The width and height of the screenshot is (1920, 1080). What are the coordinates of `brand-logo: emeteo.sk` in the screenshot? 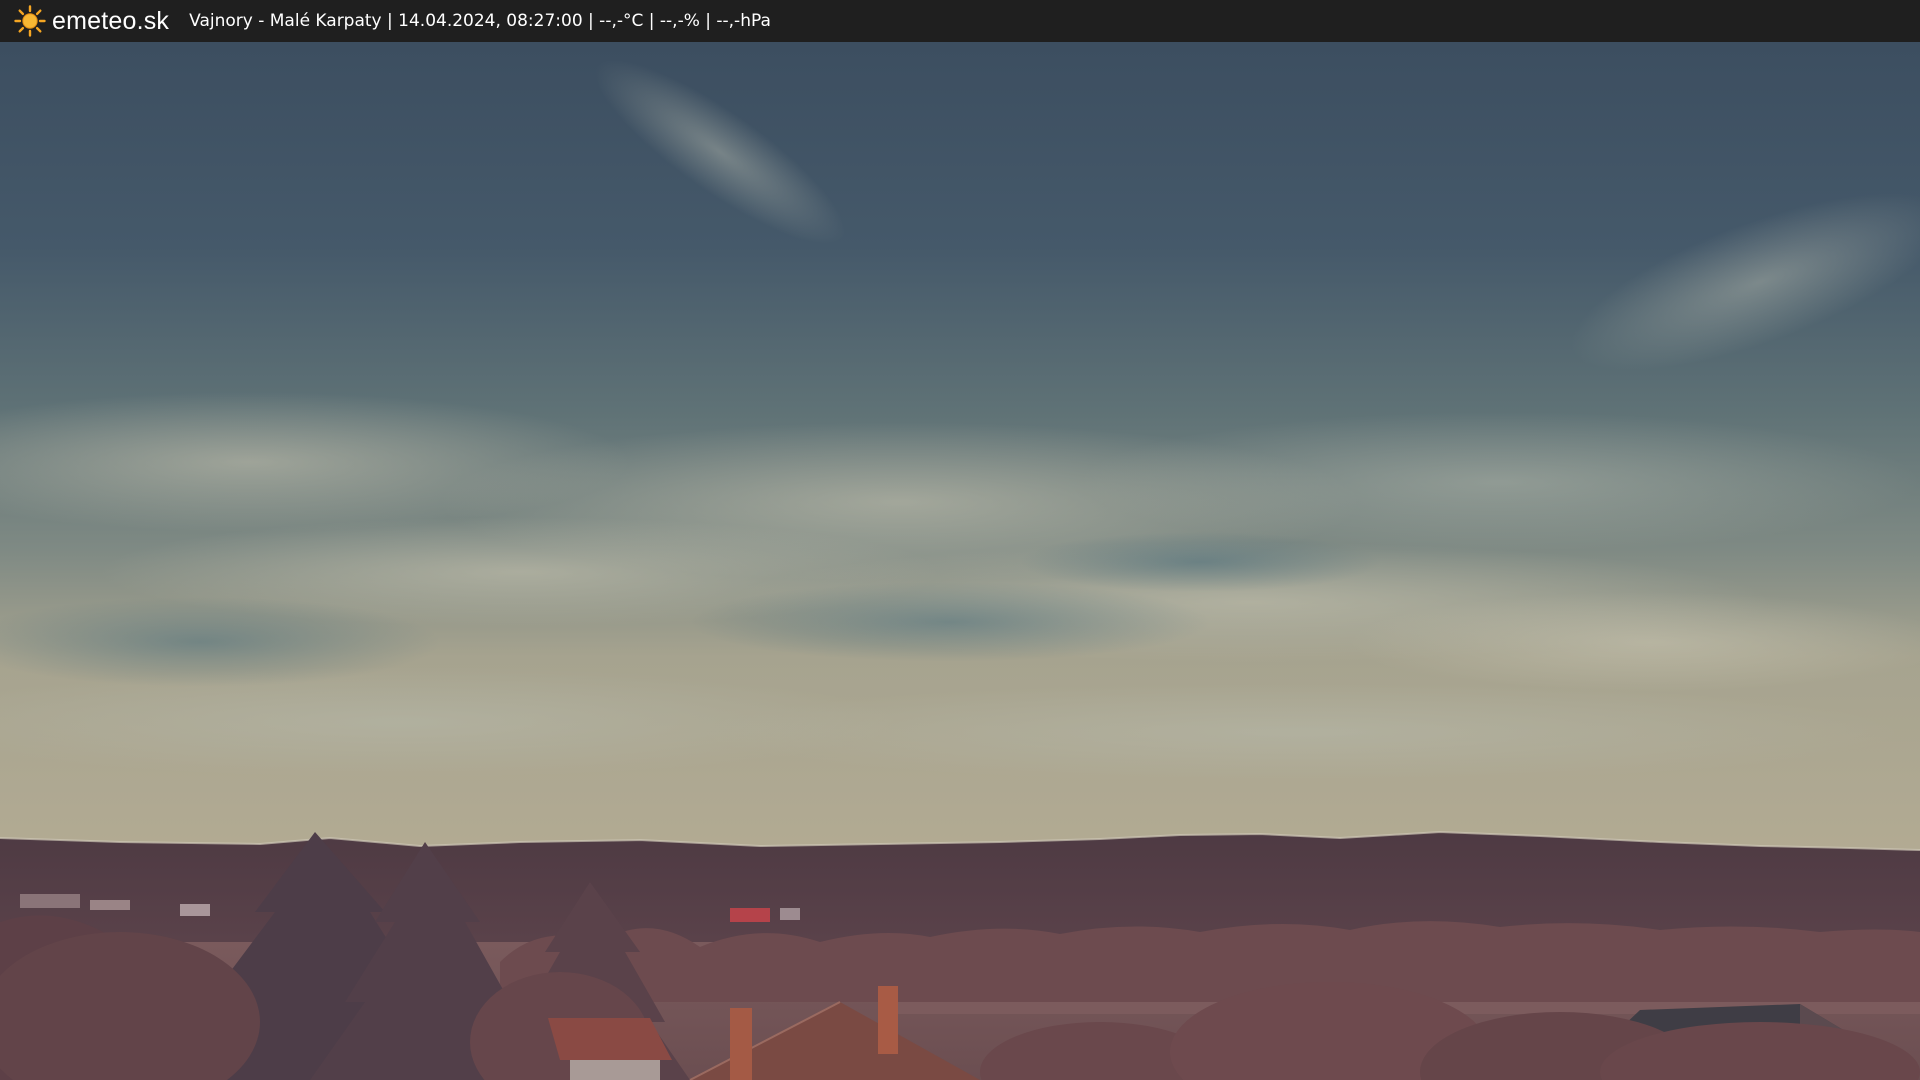 It's located at (91, 21).